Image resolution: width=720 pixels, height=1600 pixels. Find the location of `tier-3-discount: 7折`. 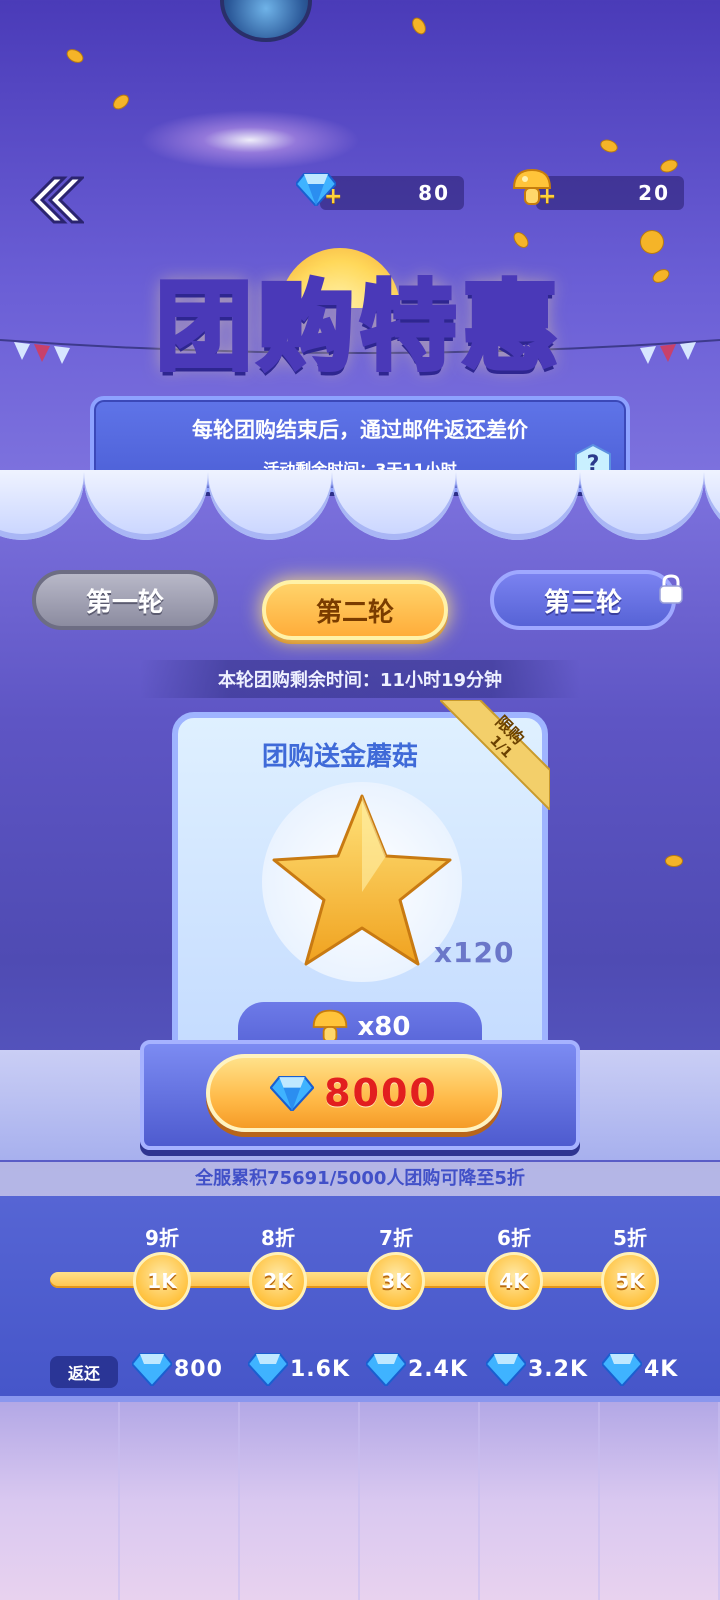

tier-3-discount: 7折 is located at coordinates (396, 1238).